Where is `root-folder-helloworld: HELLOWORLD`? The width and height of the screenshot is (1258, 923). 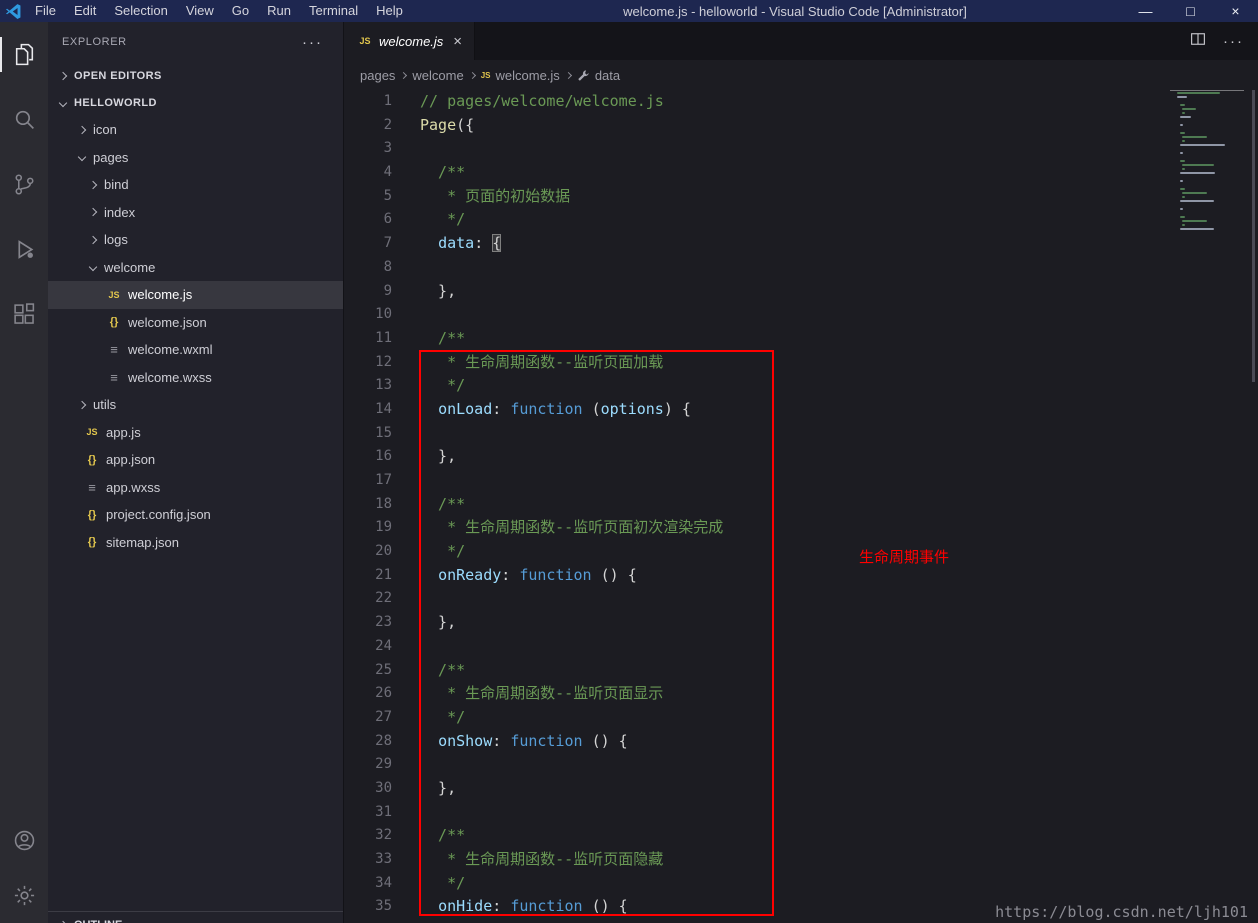 root-folder-helloworld: HELLOWORLD is located at coordinates (195, 102).